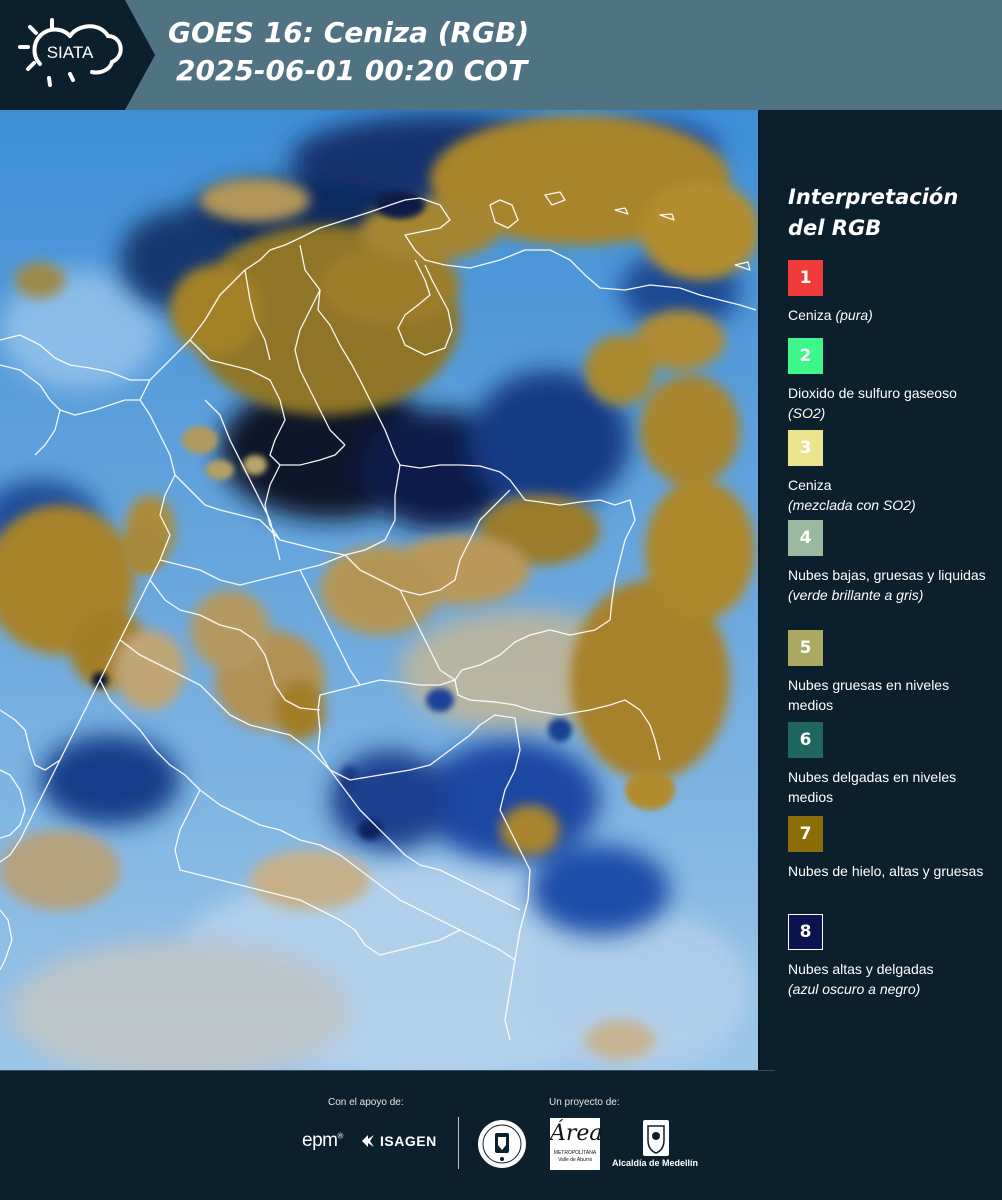 The image size is (1002, 1200). Describe the element at coordinates (805, 932) in the screenshot. I see `legend-swatch: 8` at that location.